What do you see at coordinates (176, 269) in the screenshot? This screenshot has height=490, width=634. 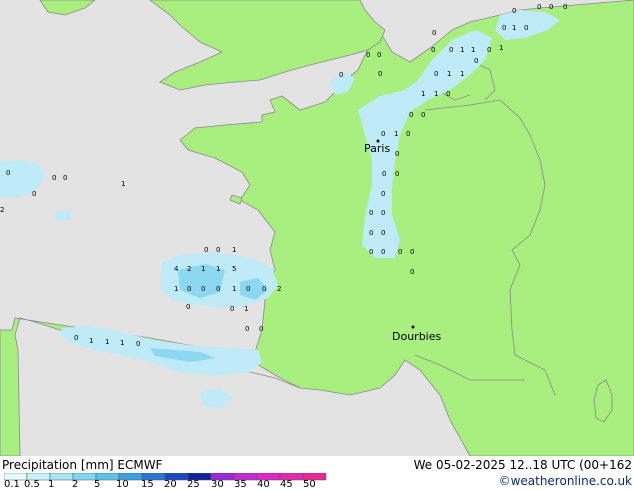 I see `precip-value: 4` at bounding box center [176, 269].